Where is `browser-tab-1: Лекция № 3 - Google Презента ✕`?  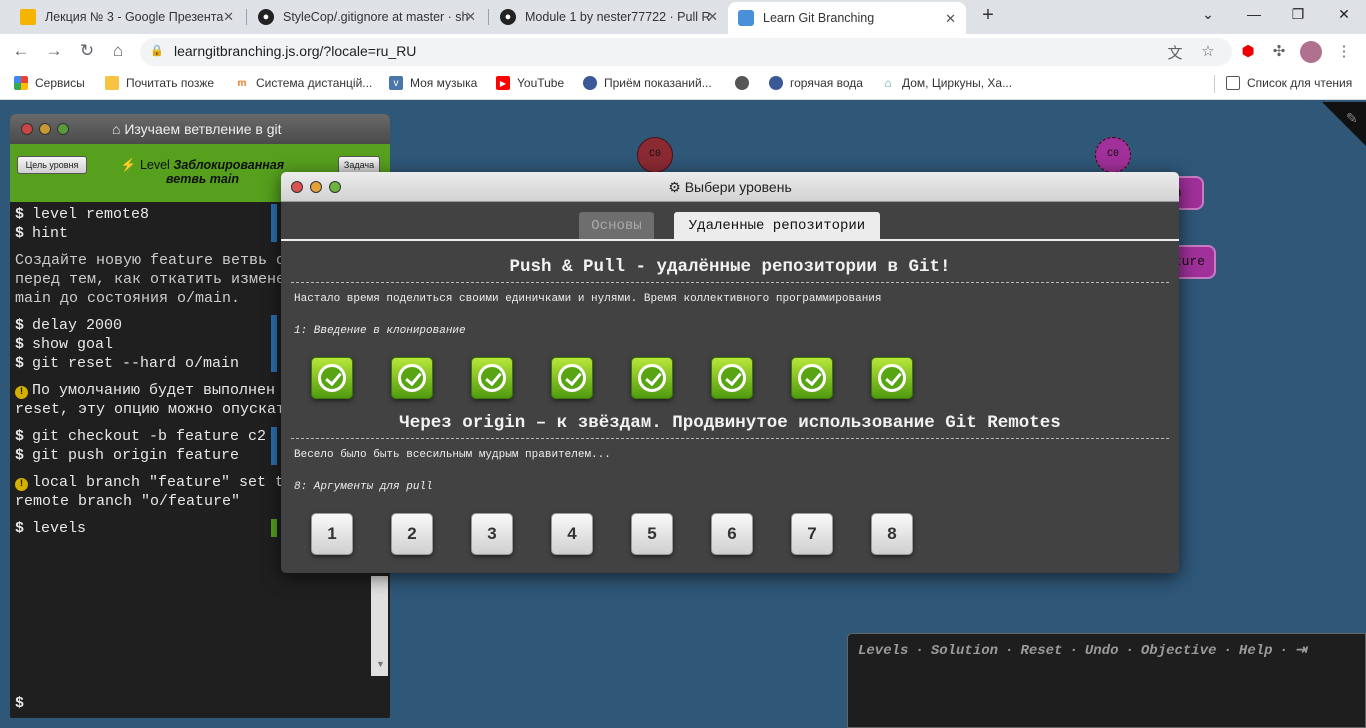
browser-tab-1: Лекция № 3 - Google Презента ✕ is located at coordinates (127, 17).